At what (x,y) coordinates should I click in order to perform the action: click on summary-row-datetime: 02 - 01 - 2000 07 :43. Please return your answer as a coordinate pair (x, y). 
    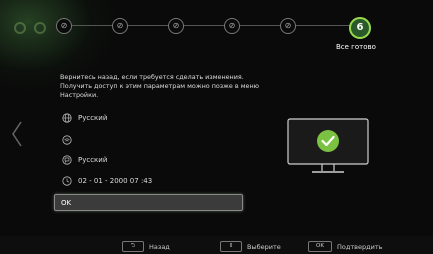
    Looking at the image, I should click on (107, 181).